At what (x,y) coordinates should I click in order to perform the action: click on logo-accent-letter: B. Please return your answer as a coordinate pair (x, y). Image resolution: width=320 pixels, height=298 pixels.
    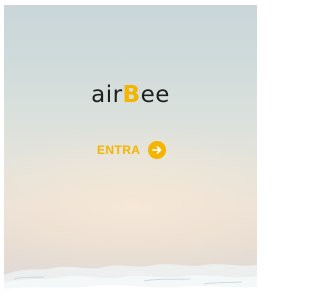
    Looking at the image, I should click on (131, 95).